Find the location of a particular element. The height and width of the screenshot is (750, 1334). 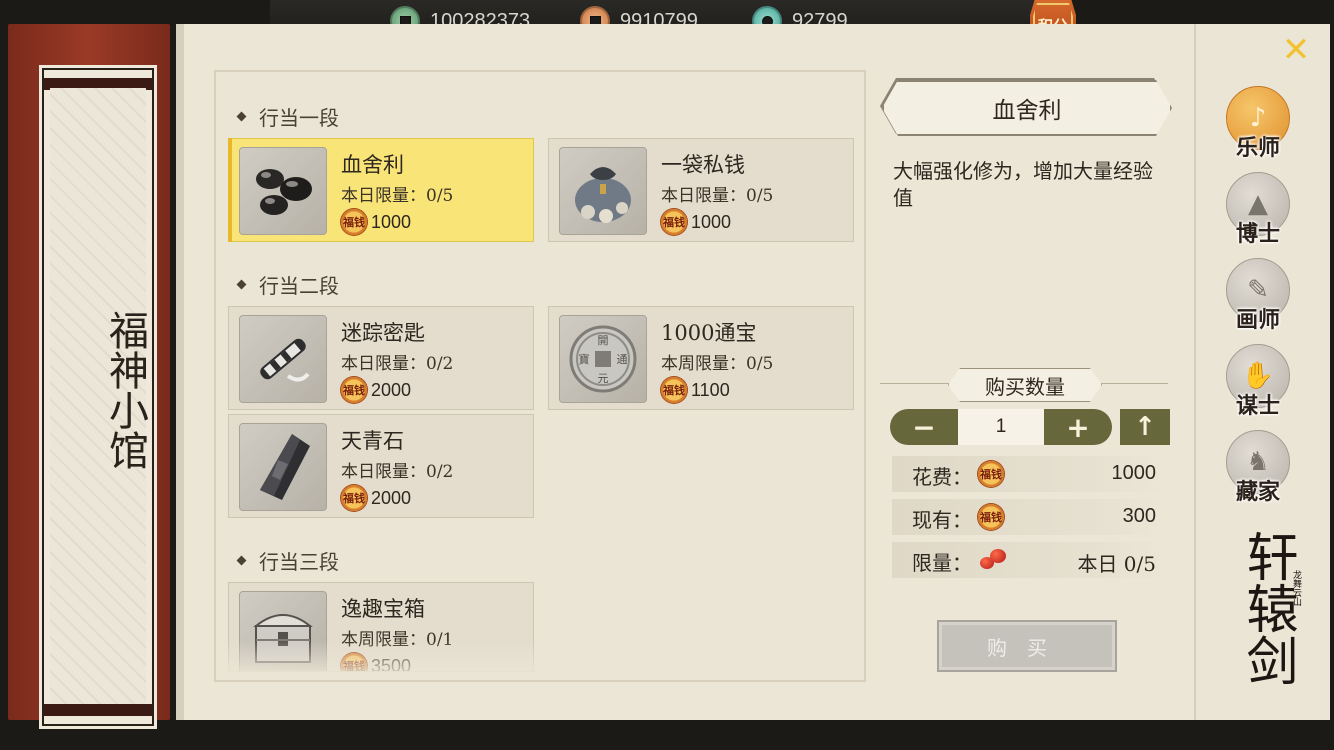

item-name: 血舍利 is located at coordinates (372, 165).